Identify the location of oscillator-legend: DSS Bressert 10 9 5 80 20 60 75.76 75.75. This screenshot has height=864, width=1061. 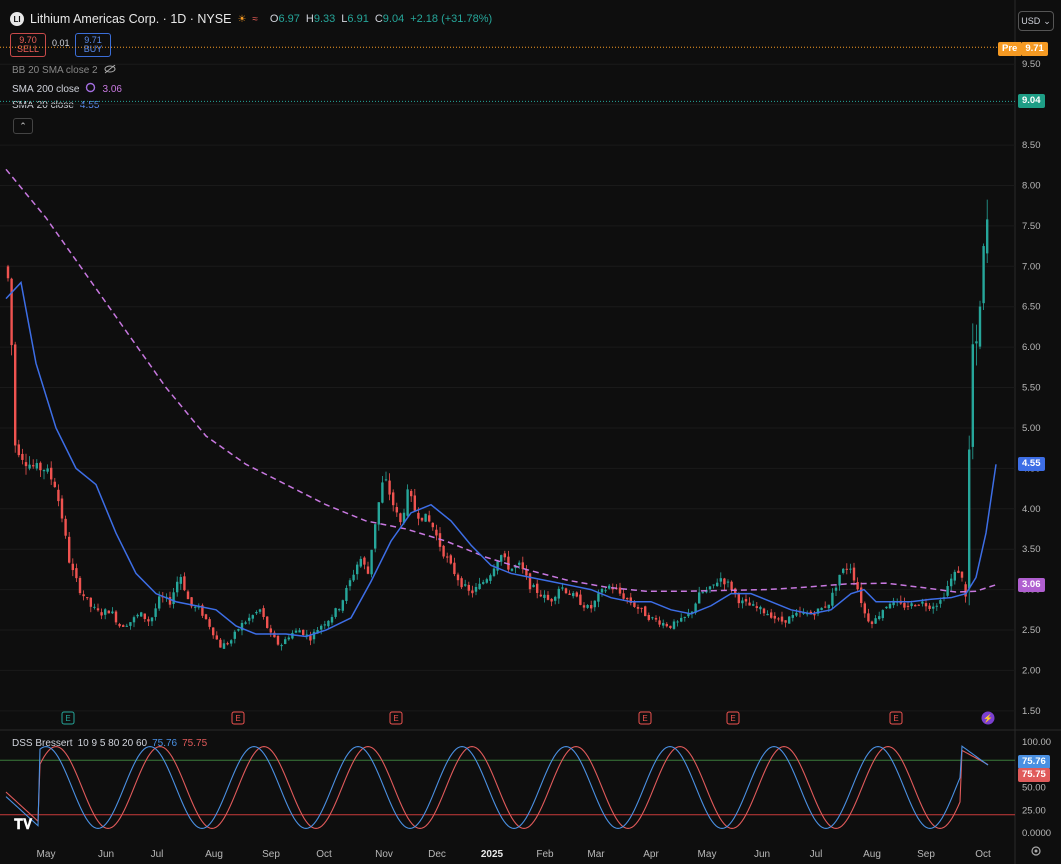
(109, 743).